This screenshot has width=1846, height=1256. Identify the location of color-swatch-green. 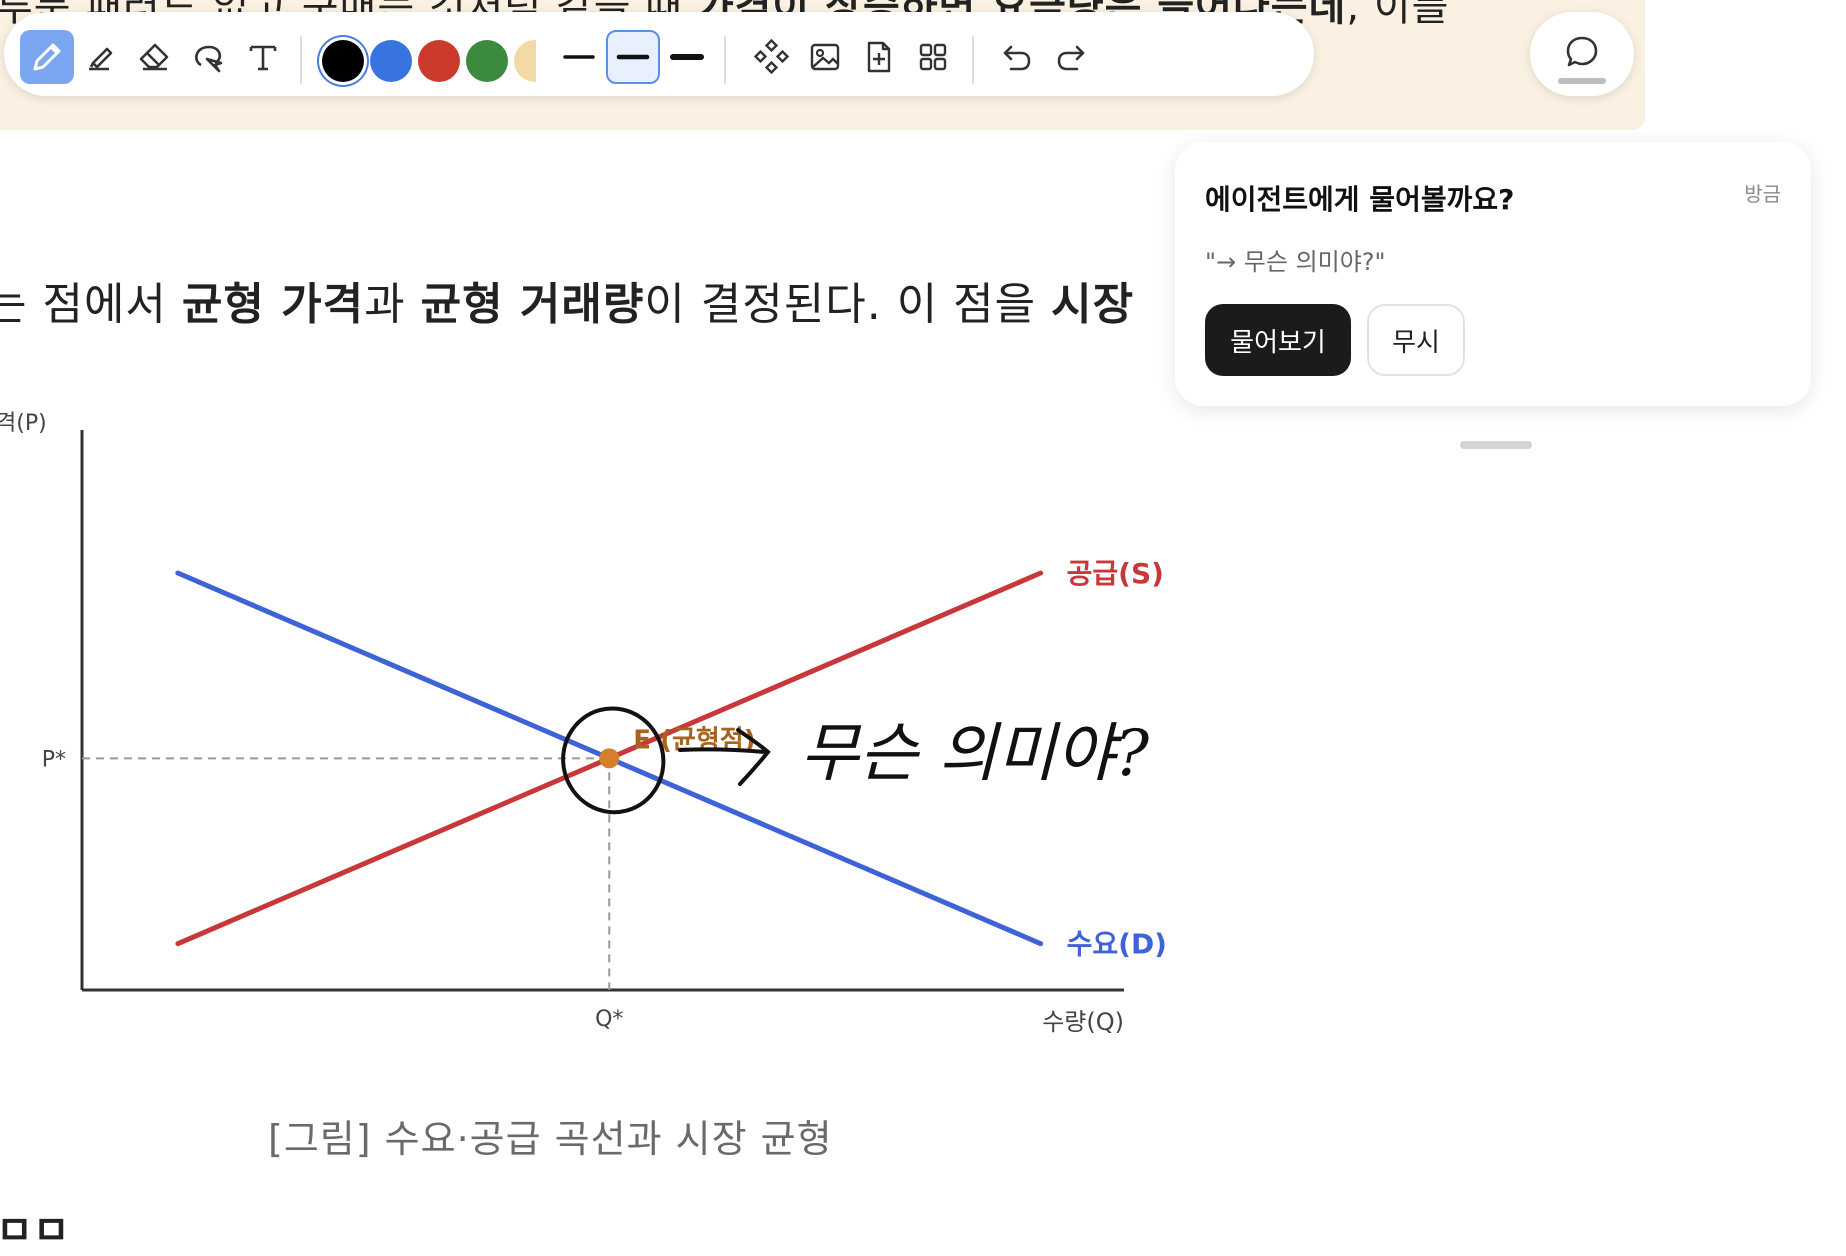
(487, 61).